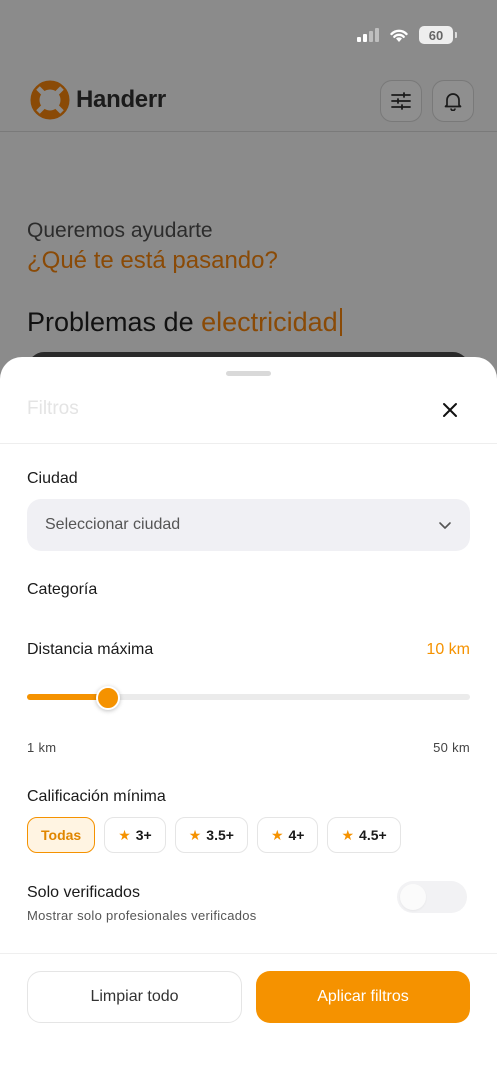 This screenshot has width=497, height=1080. I want to click on status-indicators: 60, so click(407, 35).